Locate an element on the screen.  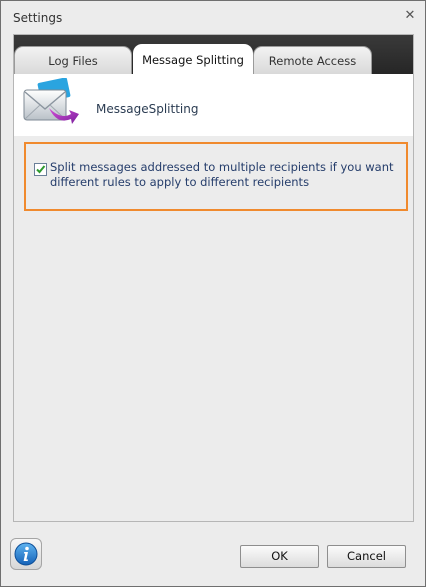
tab-message-splitting: Message Splitting is located at coordinates (193, 59).